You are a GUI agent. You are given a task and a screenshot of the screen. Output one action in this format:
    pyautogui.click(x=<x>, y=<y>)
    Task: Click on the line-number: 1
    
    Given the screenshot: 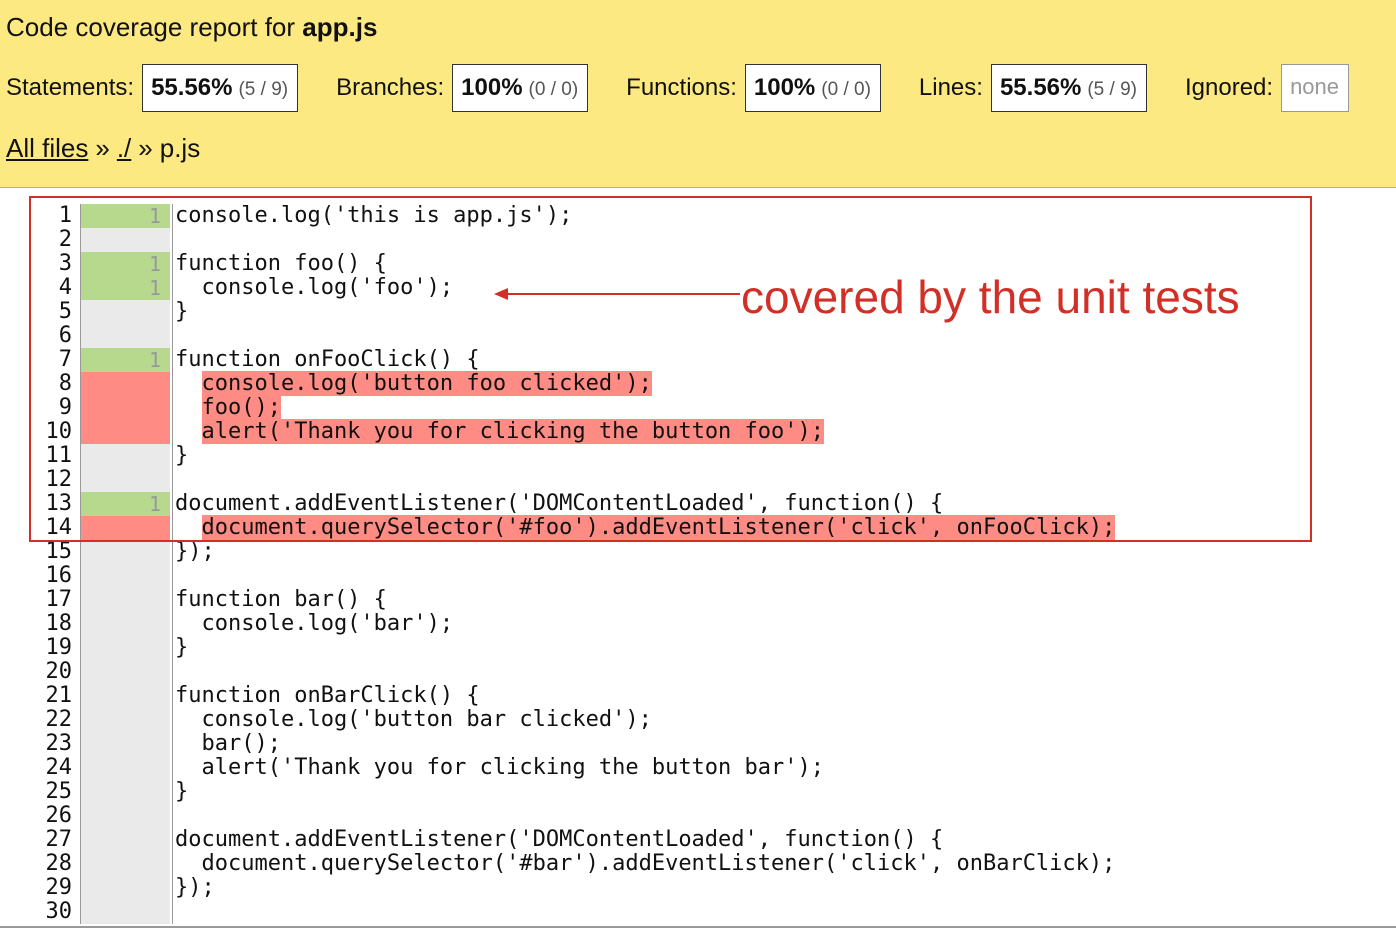 What is the action you would take?
    pyautogui.click(x=36, y=216)
    